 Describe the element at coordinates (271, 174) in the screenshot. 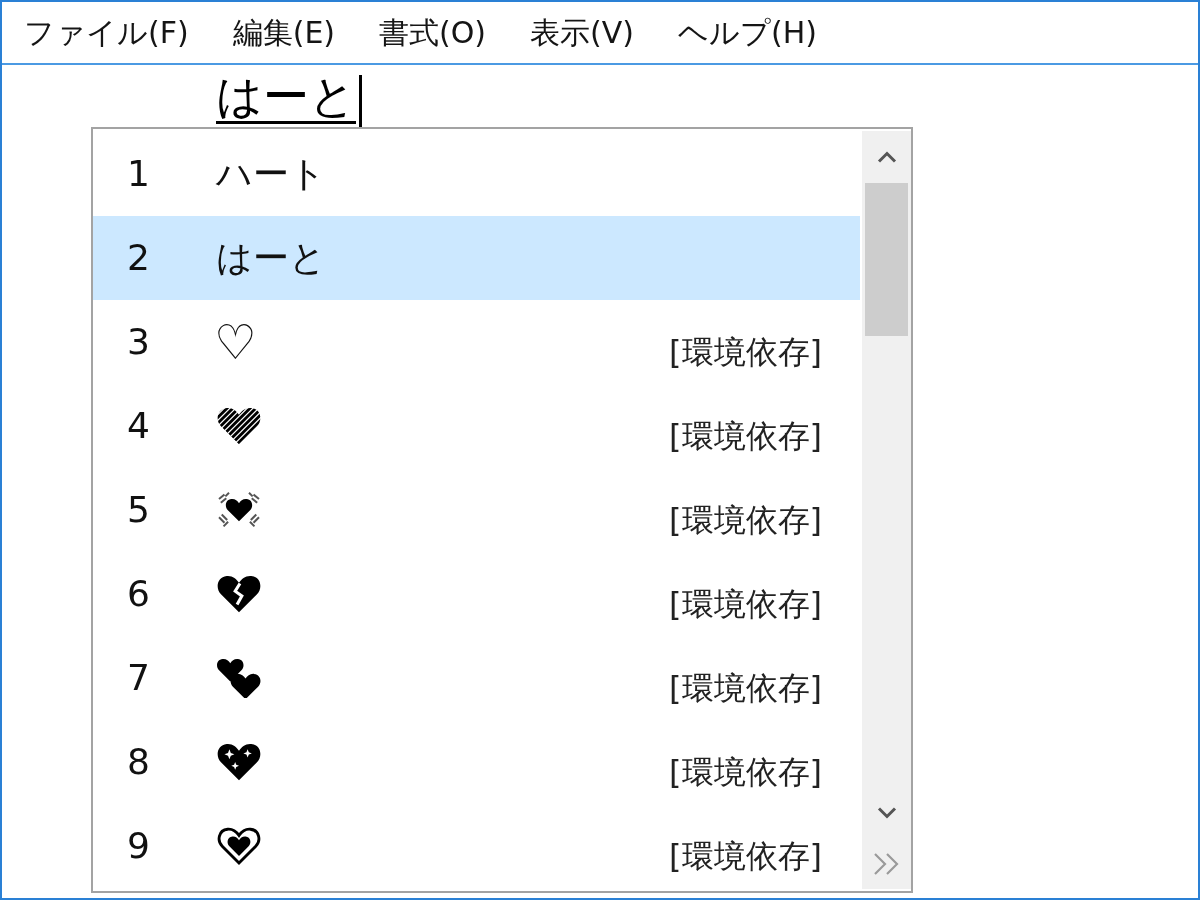

I see `candidate-text: ハート` at that location.